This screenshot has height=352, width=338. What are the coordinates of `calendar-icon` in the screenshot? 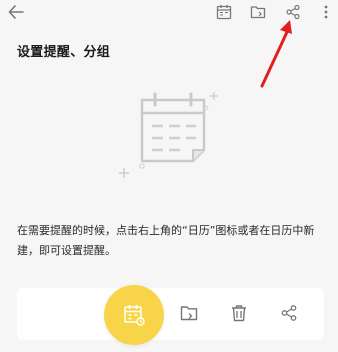 It's located at (134, 315).